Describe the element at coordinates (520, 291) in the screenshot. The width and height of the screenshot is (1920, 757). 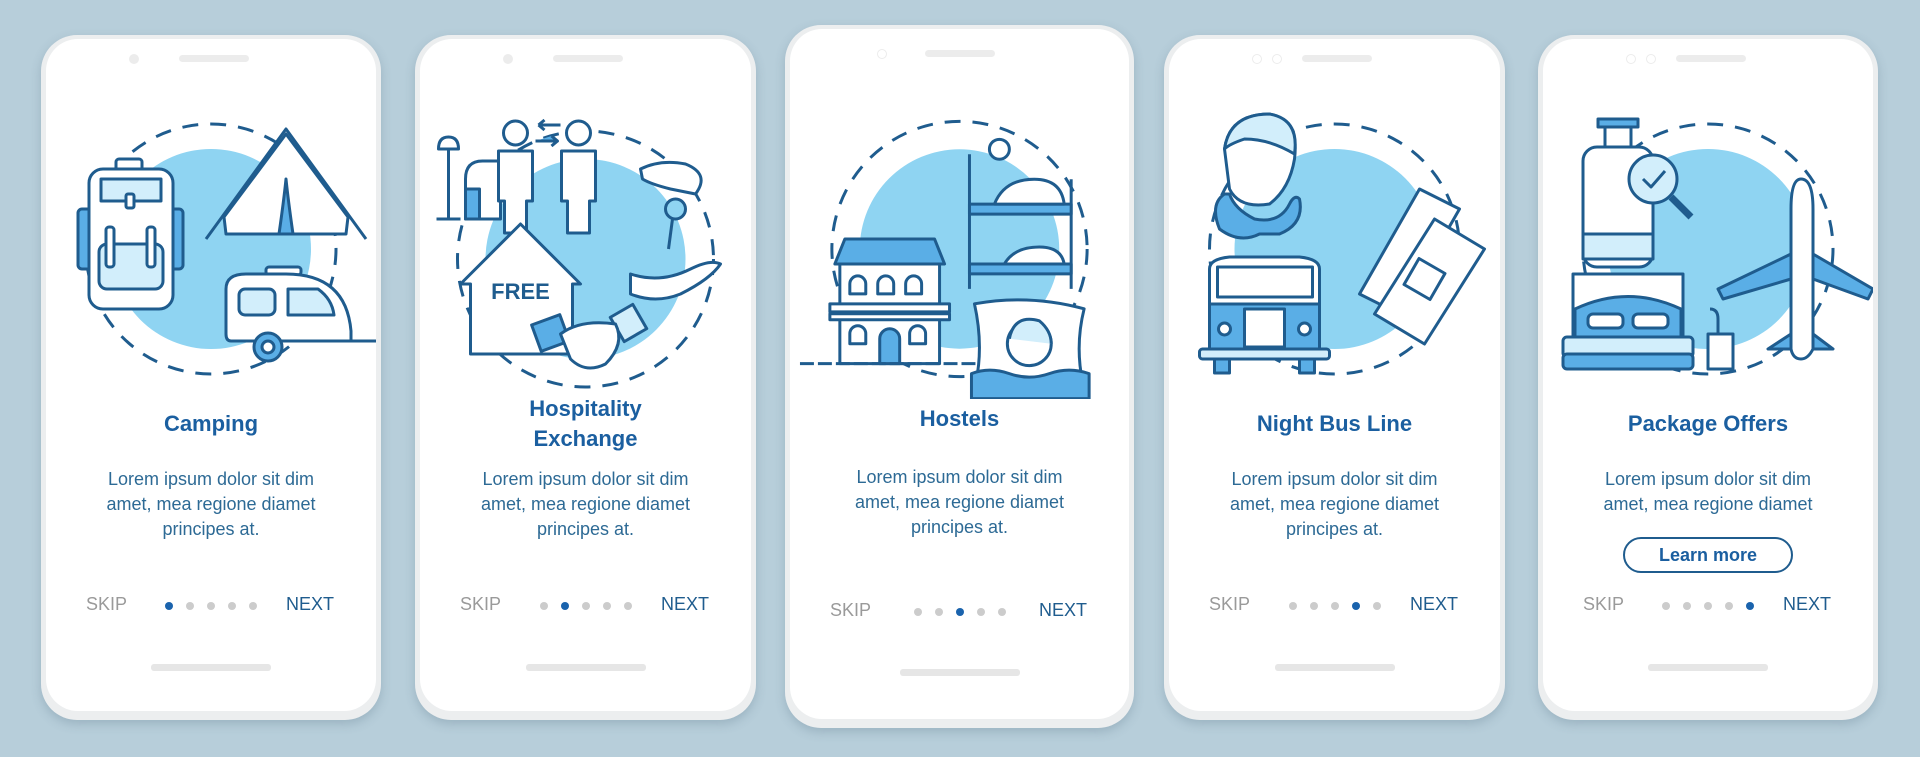
I see `free-label: FREE` at that location.